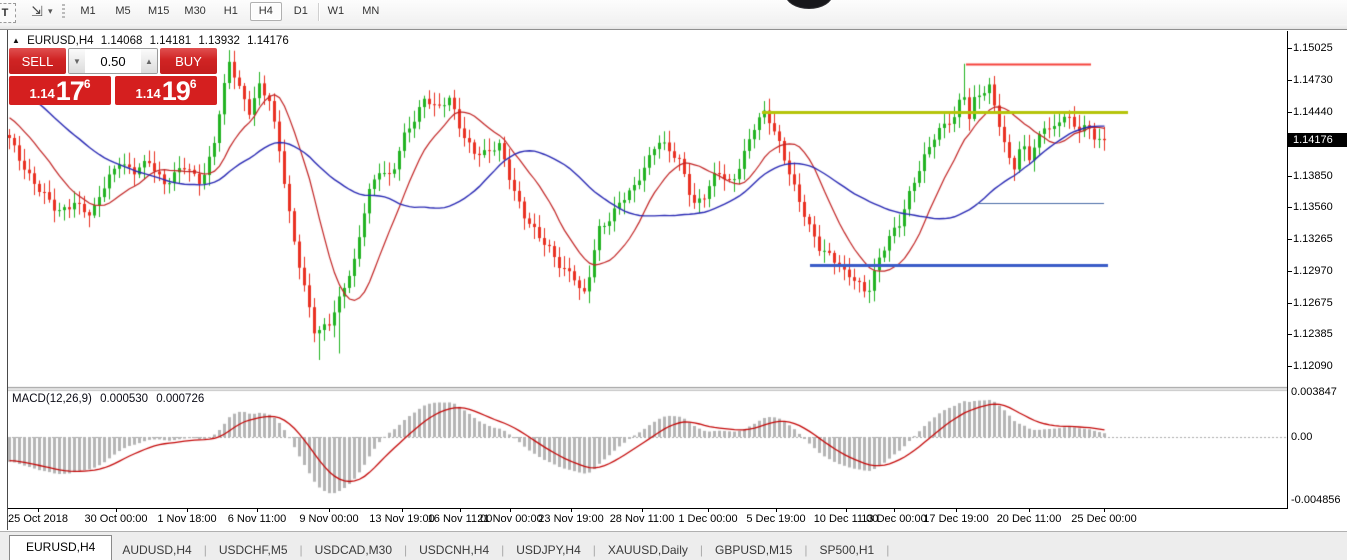  What do you see at coordinates (158, 11) in the screenshot?
I see `timeframe-button-m15: M15` at bounding box center [158, 11].